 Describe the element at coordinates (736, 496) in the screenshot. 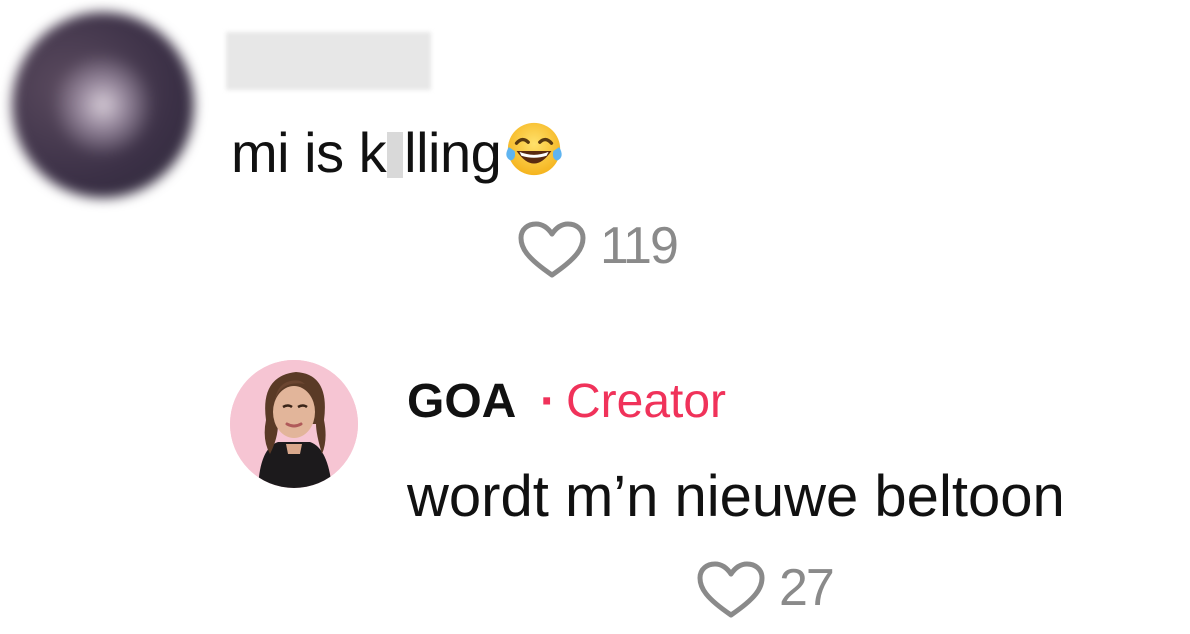

I see `reply-text: wordt m’n nieuwe beltoon` at that location.